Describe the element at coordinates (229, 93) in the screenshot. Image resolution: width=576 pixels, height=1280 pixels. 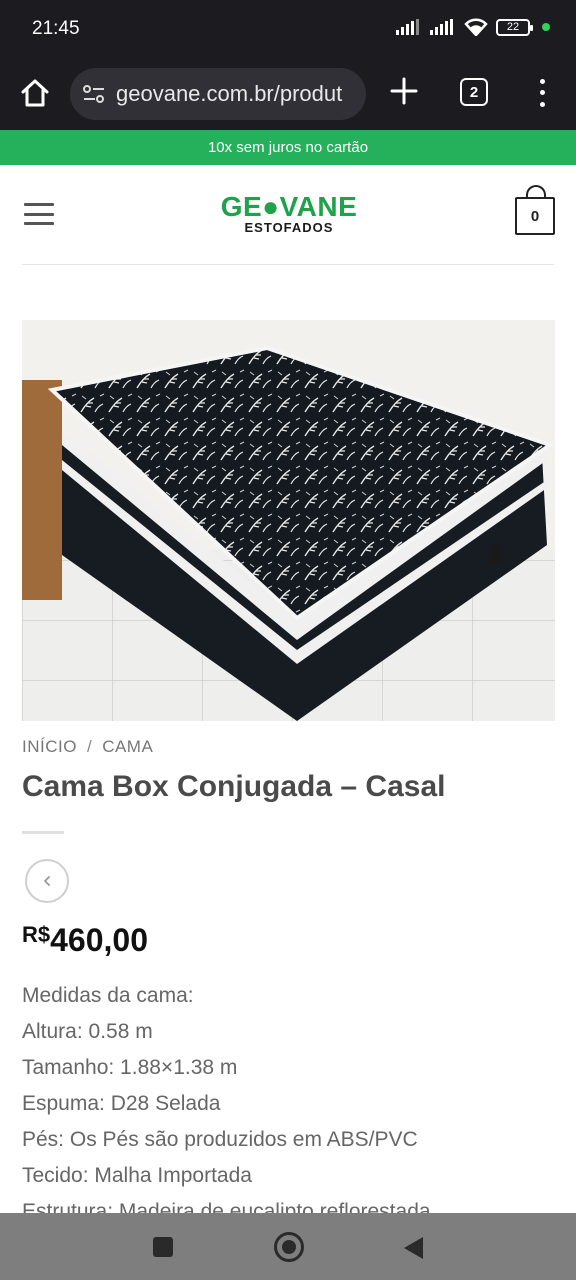
I see `url-text: geovane.com.br/produt` at that location.